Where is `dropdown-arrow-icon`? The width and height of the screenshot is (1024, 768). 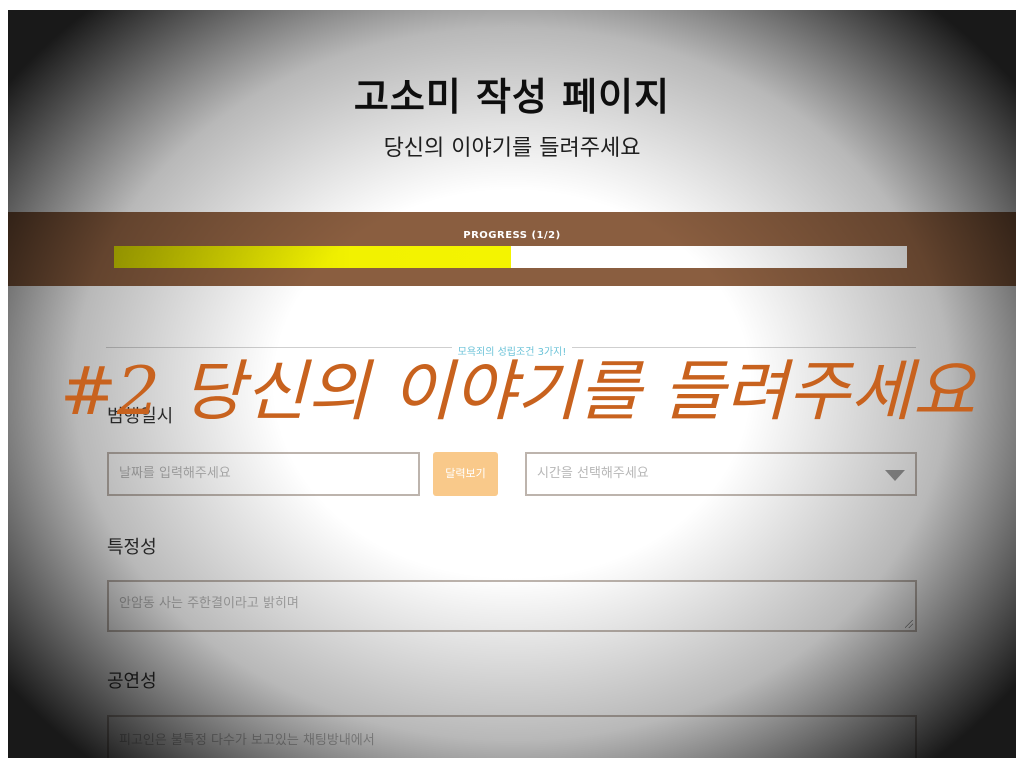
dropdown-arrow-icon is located at coordinates (895, 475).